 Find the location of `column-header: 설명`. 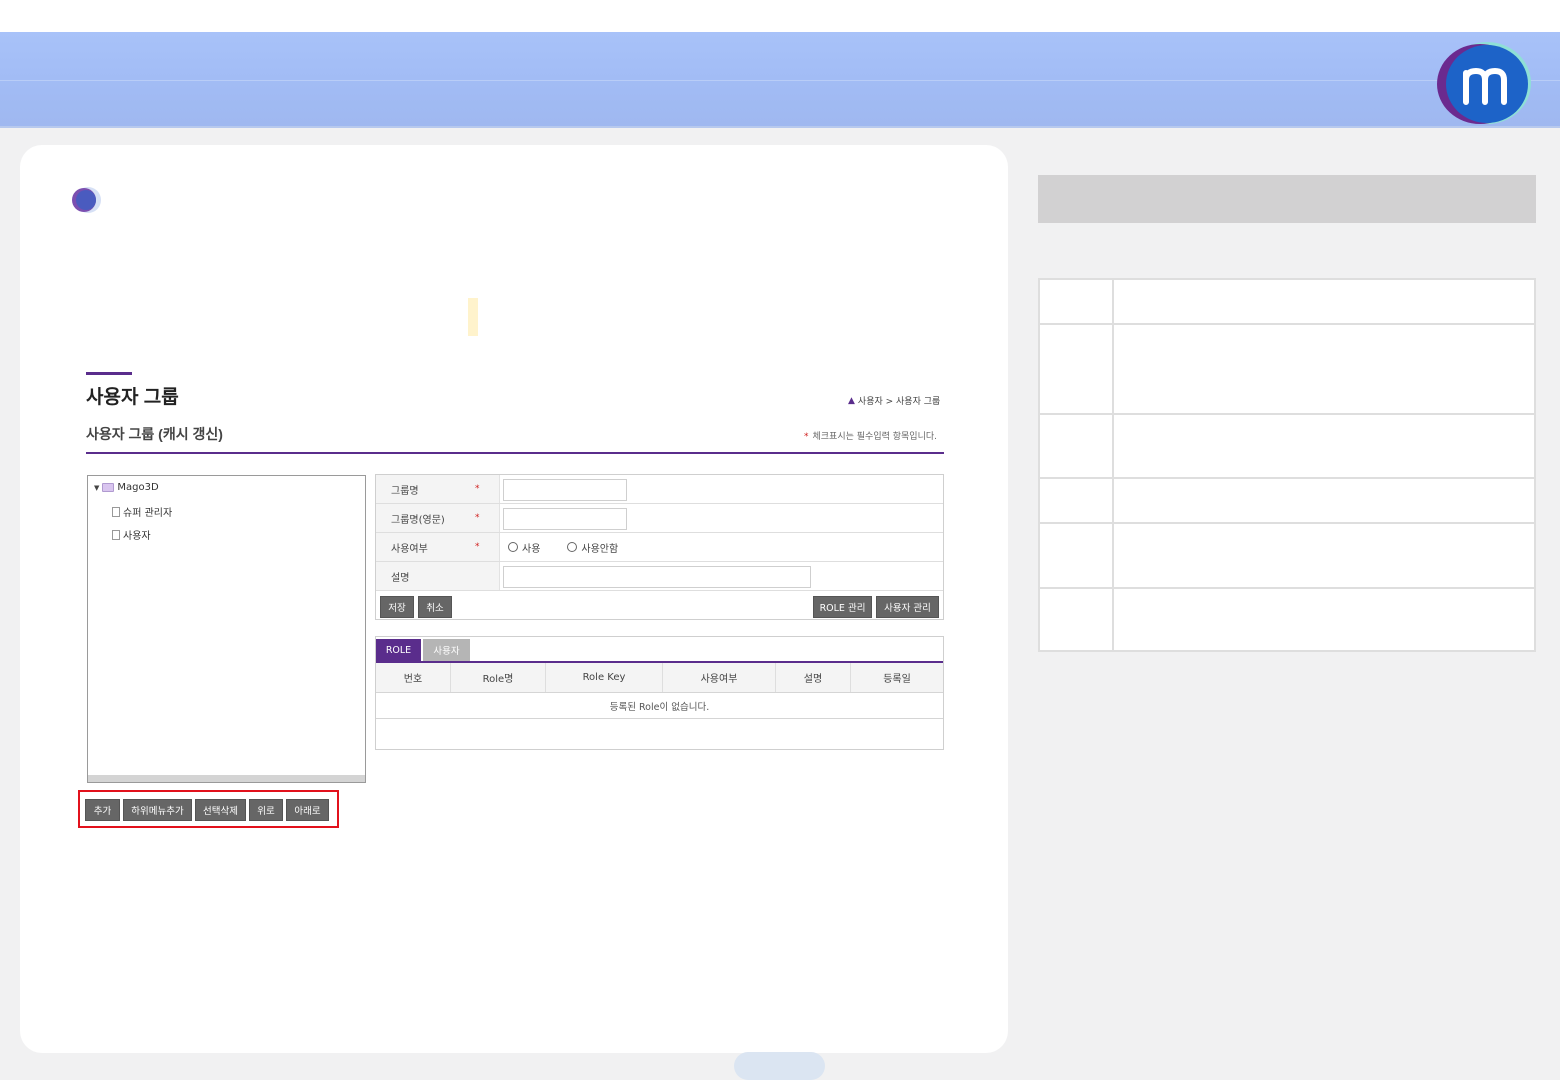

column-header: 설명 is located at coordinates (813, 677).